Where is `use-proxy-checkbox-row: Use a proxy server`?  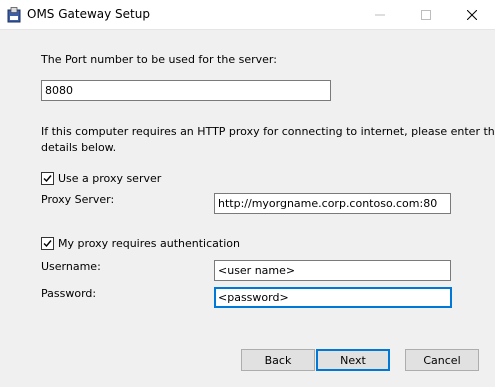
use-proxy-checkbox-row: Use a proxy server is located at coordinates (101, 178).